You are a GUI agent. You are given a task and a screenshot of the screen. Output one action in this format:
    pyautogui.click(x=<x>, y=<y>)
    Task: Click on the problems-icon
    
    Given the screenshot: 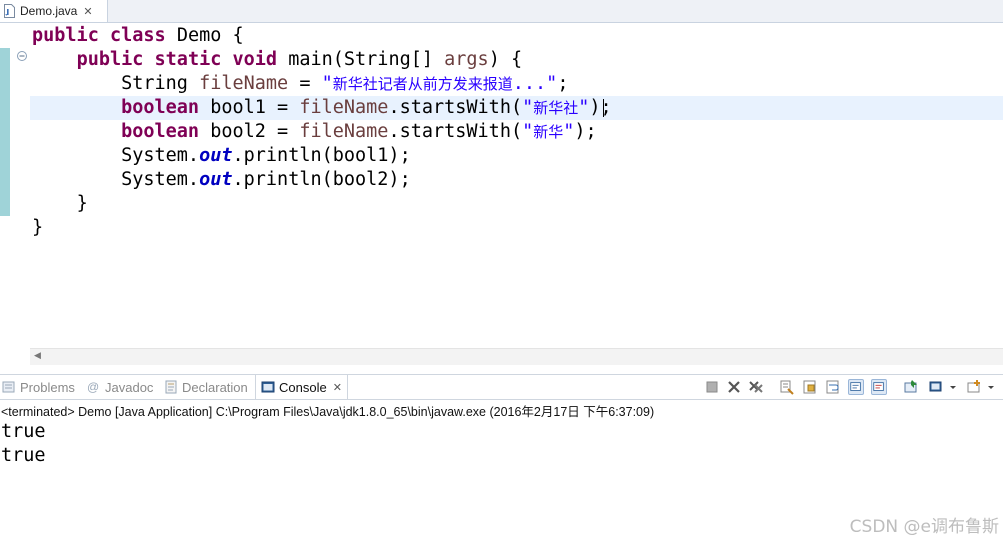 What is the action you would take?
    pyautogui.click(x=8, y=387)
    